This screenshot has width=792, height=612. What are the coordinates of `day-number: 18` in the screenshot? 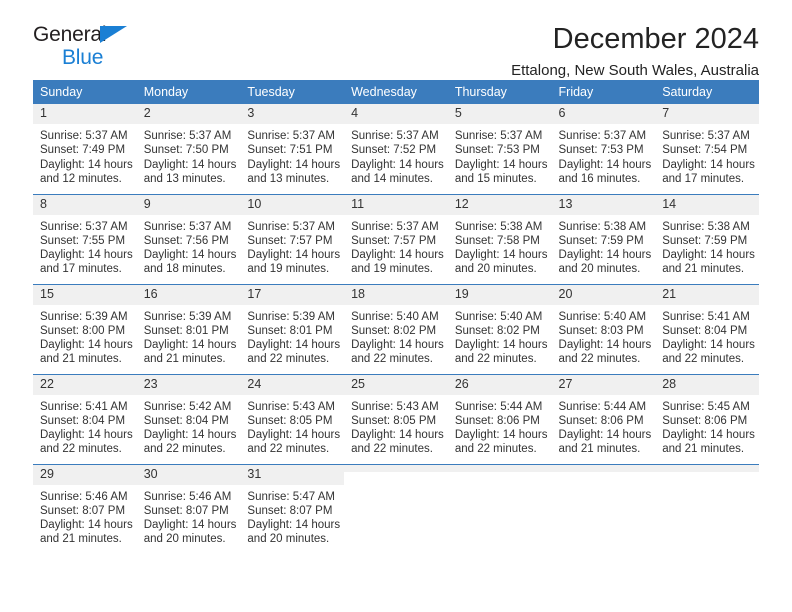 It's located at (396, 294).